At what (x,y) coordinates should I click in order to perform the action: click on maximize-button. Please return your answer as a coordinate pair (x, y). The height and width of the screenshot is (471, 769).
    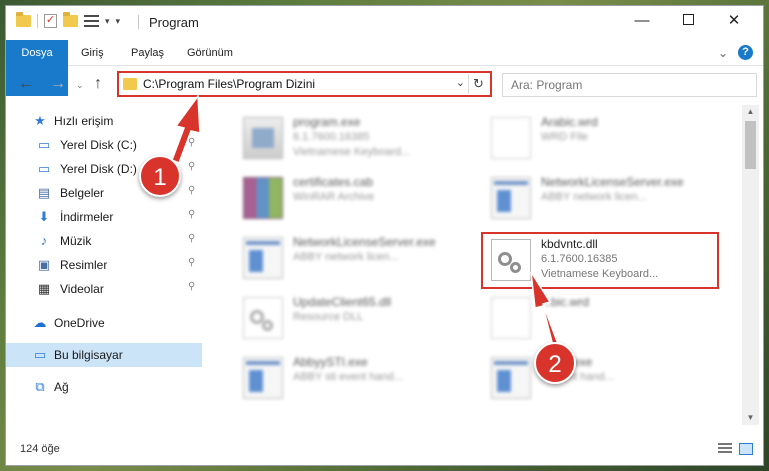
    Looking at the image, I should click on (688, 21).